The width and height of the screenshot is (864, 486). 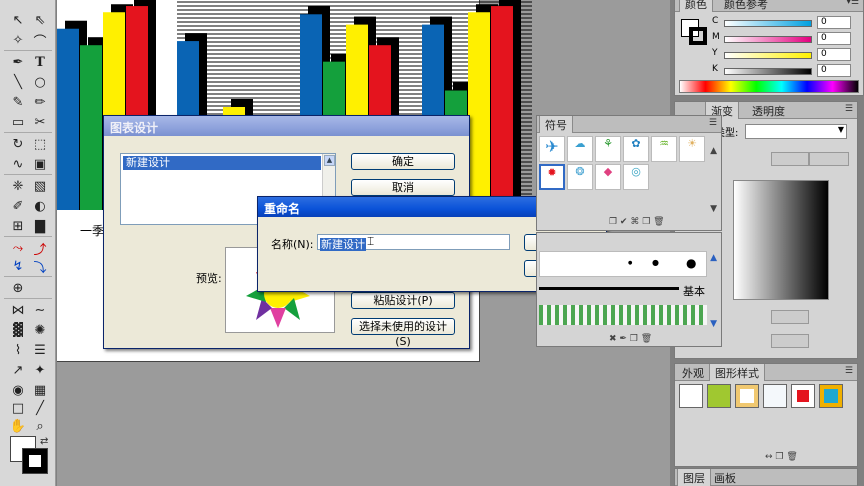 What do you see at coordinates (35, 461) in the screenshot?
I see `stroke-swatch` at bounding box center [35, 461].